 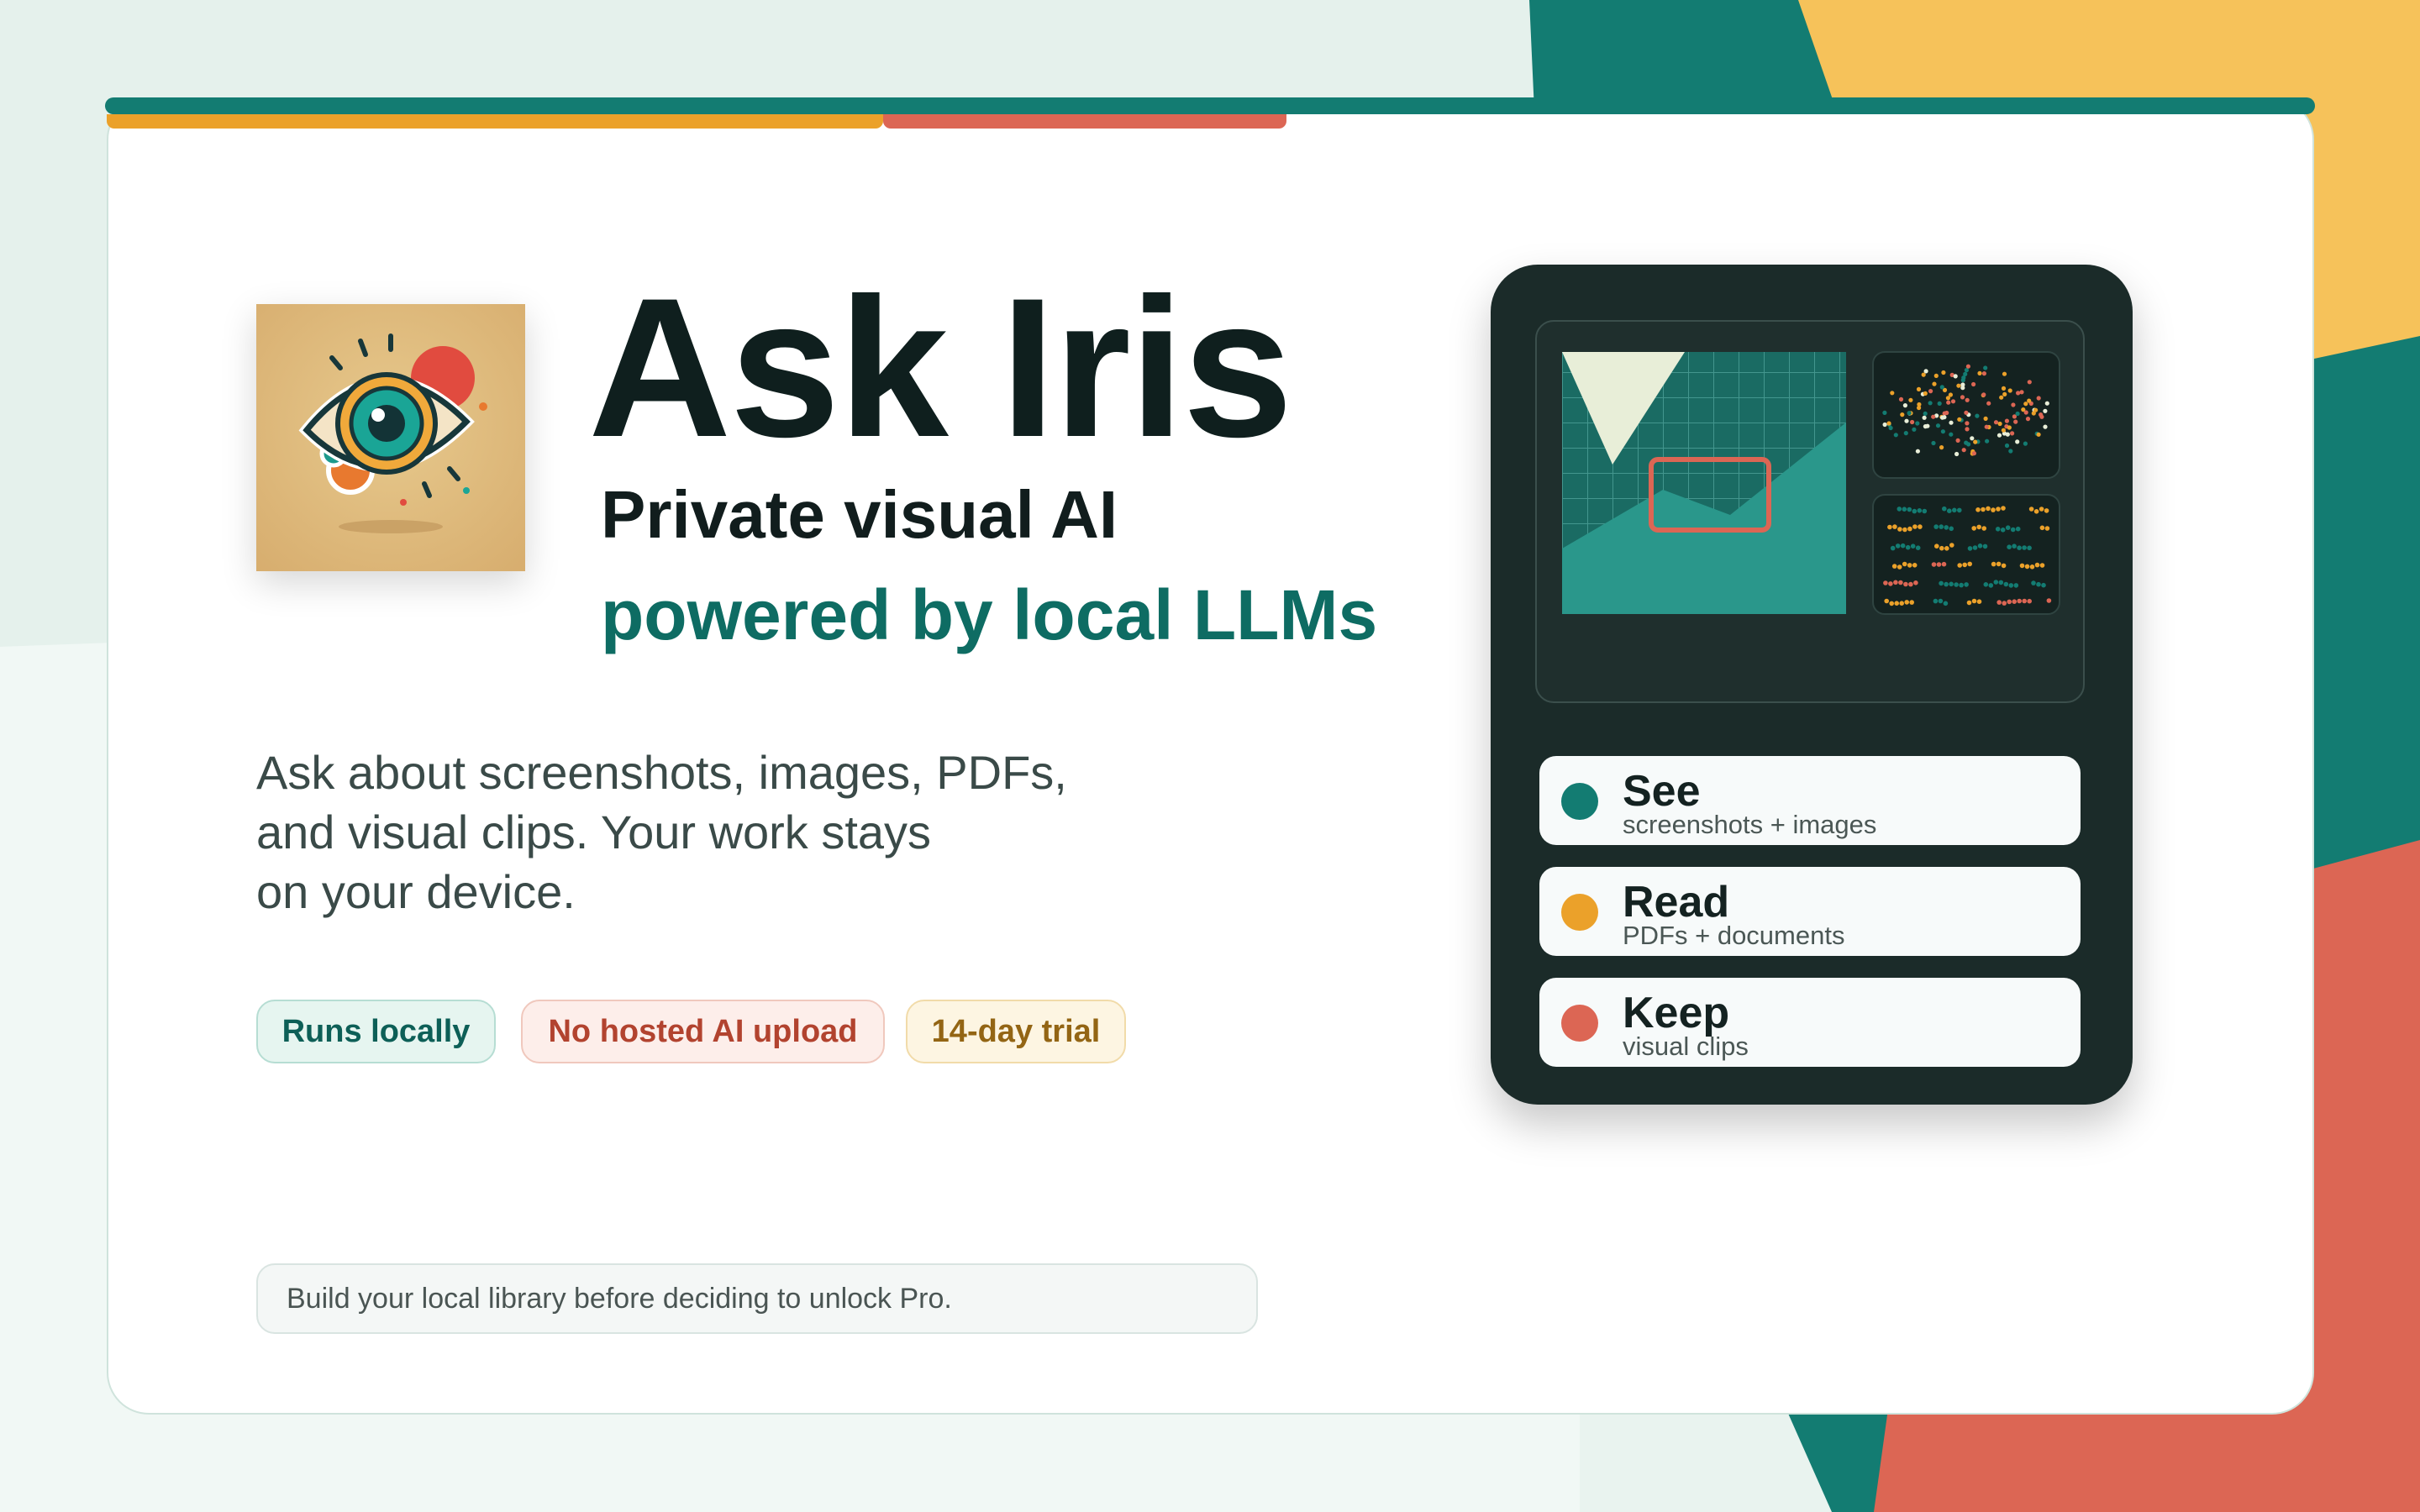 What do you see at coordinates (376, 1031) in the screenshot?
I see `badge-runs-locally: Runs locally` at bounding box center [376, 1031].